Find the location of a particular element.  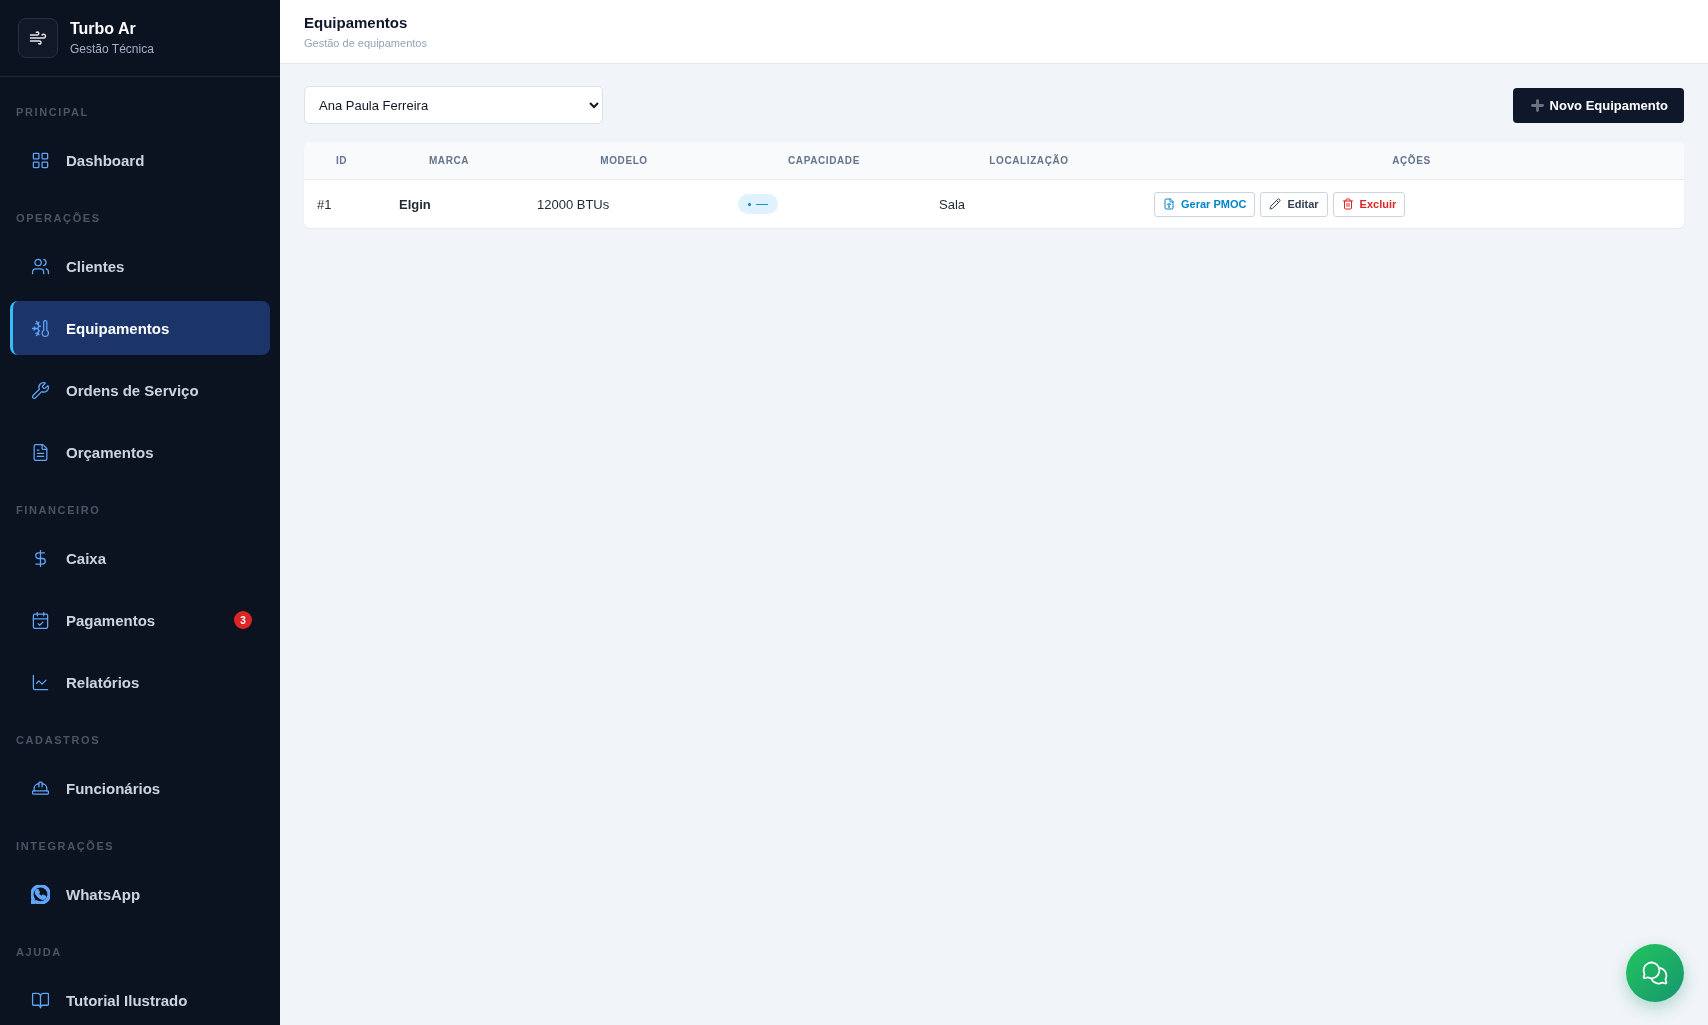

action-button: Excluir is located at coordinates (1369, 204).